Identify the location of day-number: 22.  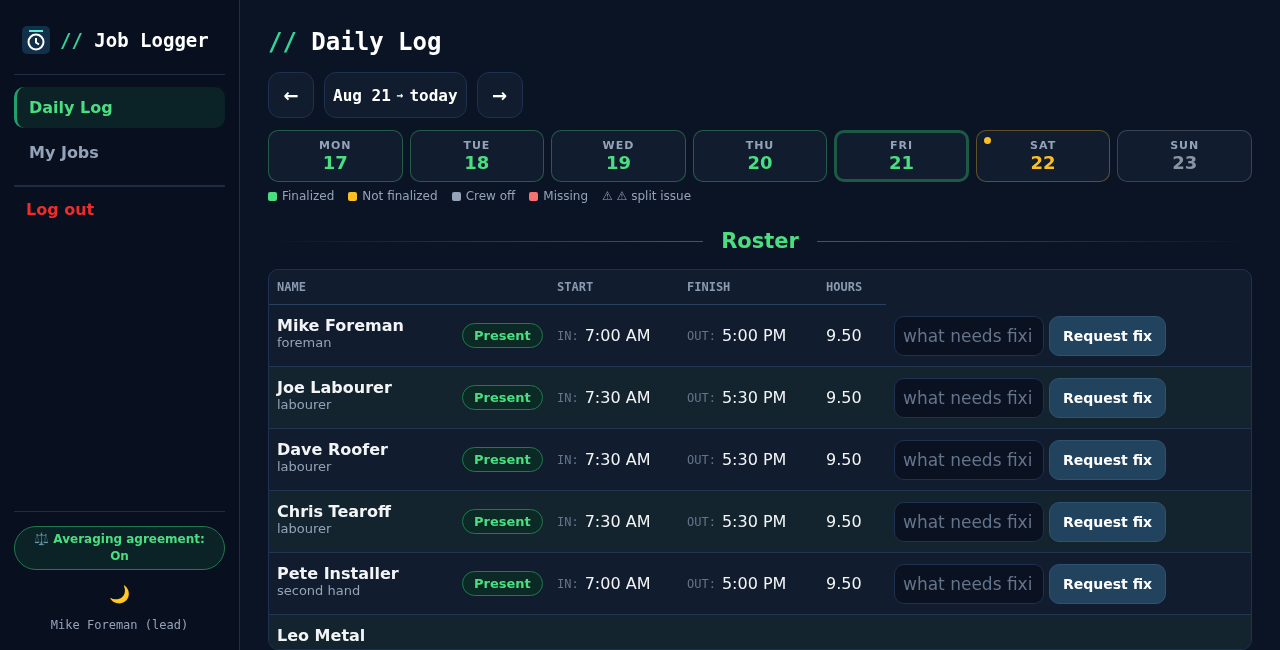
(1043, 162).